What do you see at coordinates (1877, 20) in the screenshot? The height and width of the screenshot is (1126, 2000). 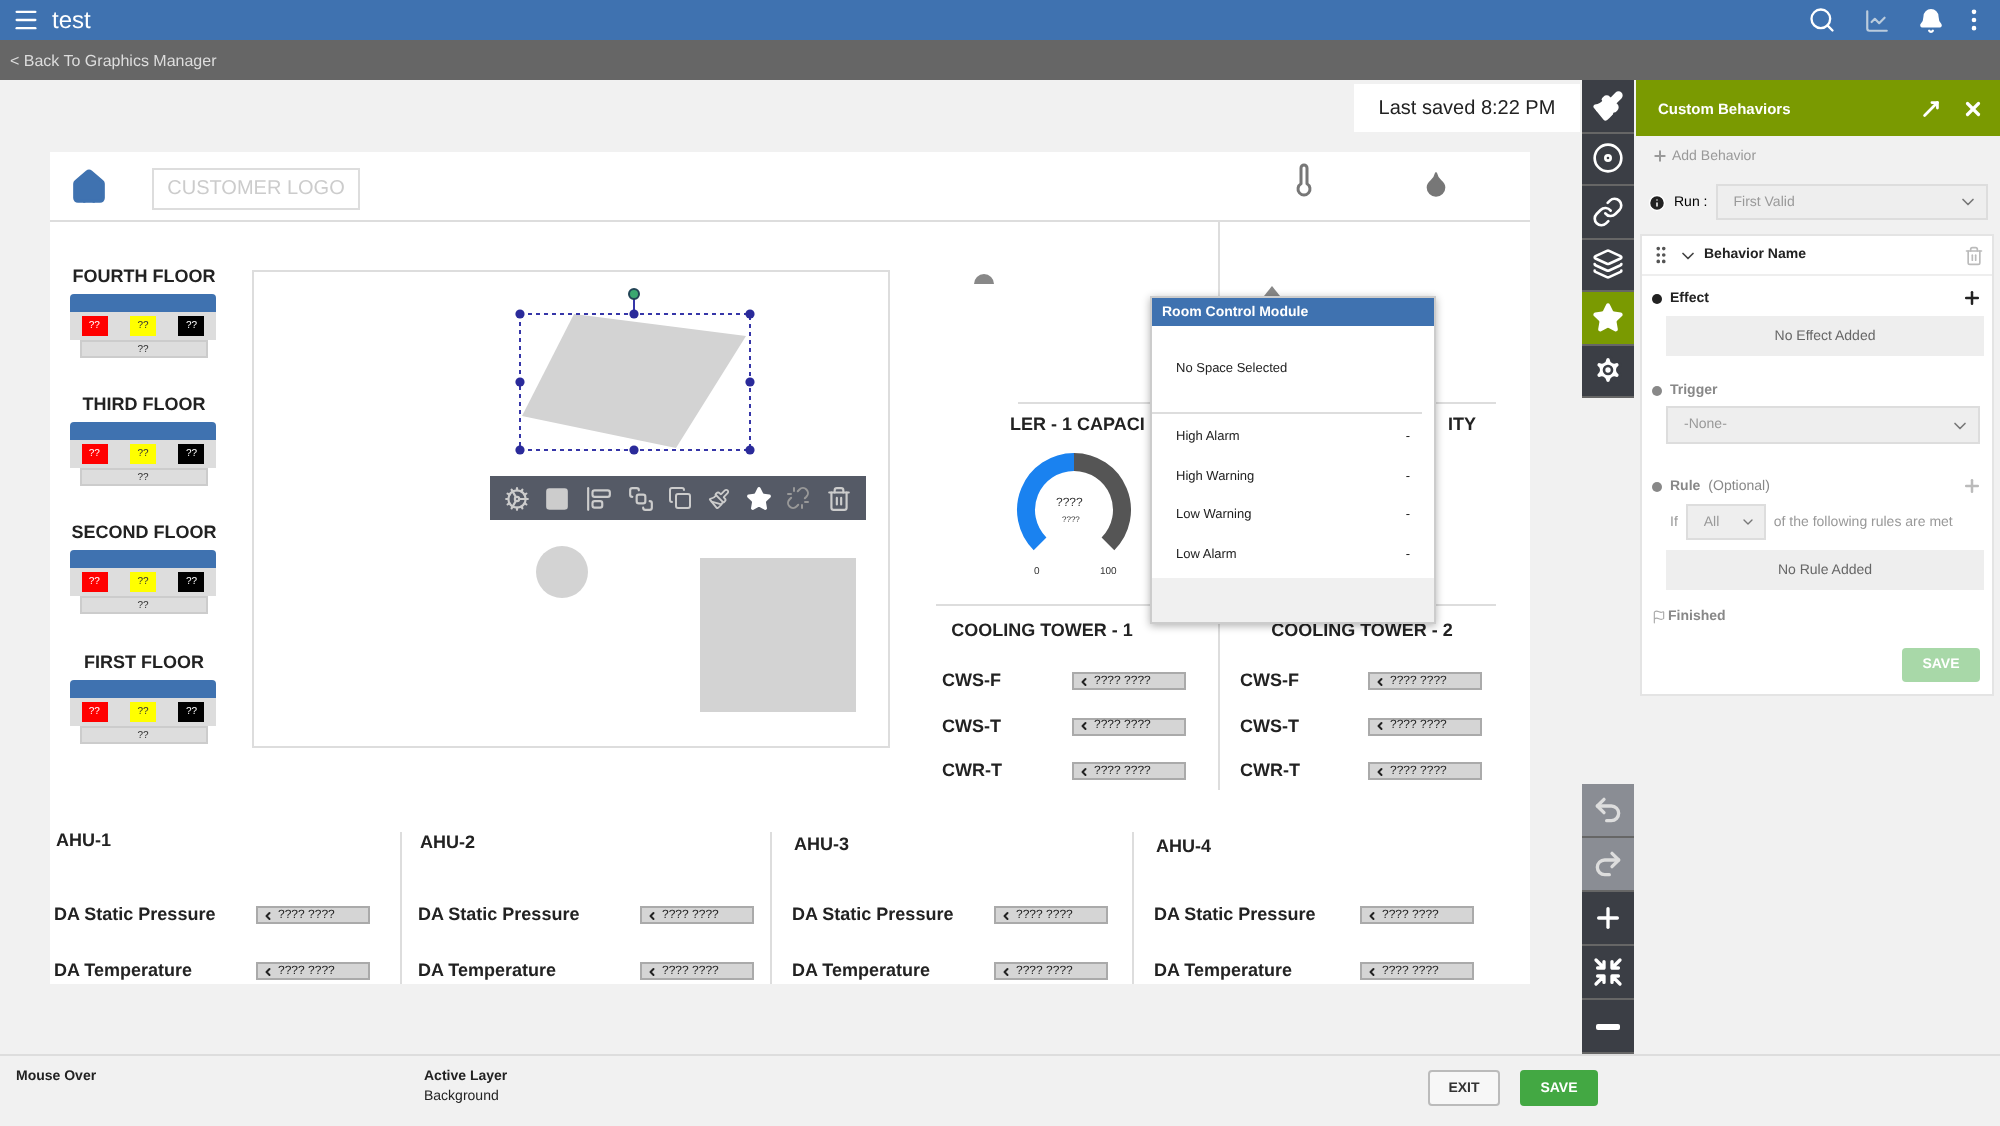 I see `line-chart-icon` at bounding box center [1877, 20].